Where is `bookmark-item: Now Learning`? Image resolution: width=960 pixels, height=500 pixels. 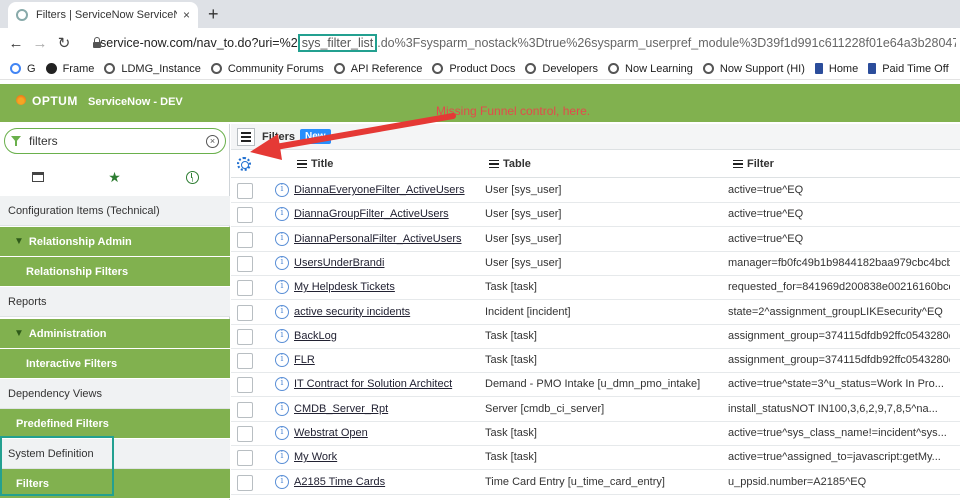 bookmark-item: Now Learning is located at coordinates (650, 69).